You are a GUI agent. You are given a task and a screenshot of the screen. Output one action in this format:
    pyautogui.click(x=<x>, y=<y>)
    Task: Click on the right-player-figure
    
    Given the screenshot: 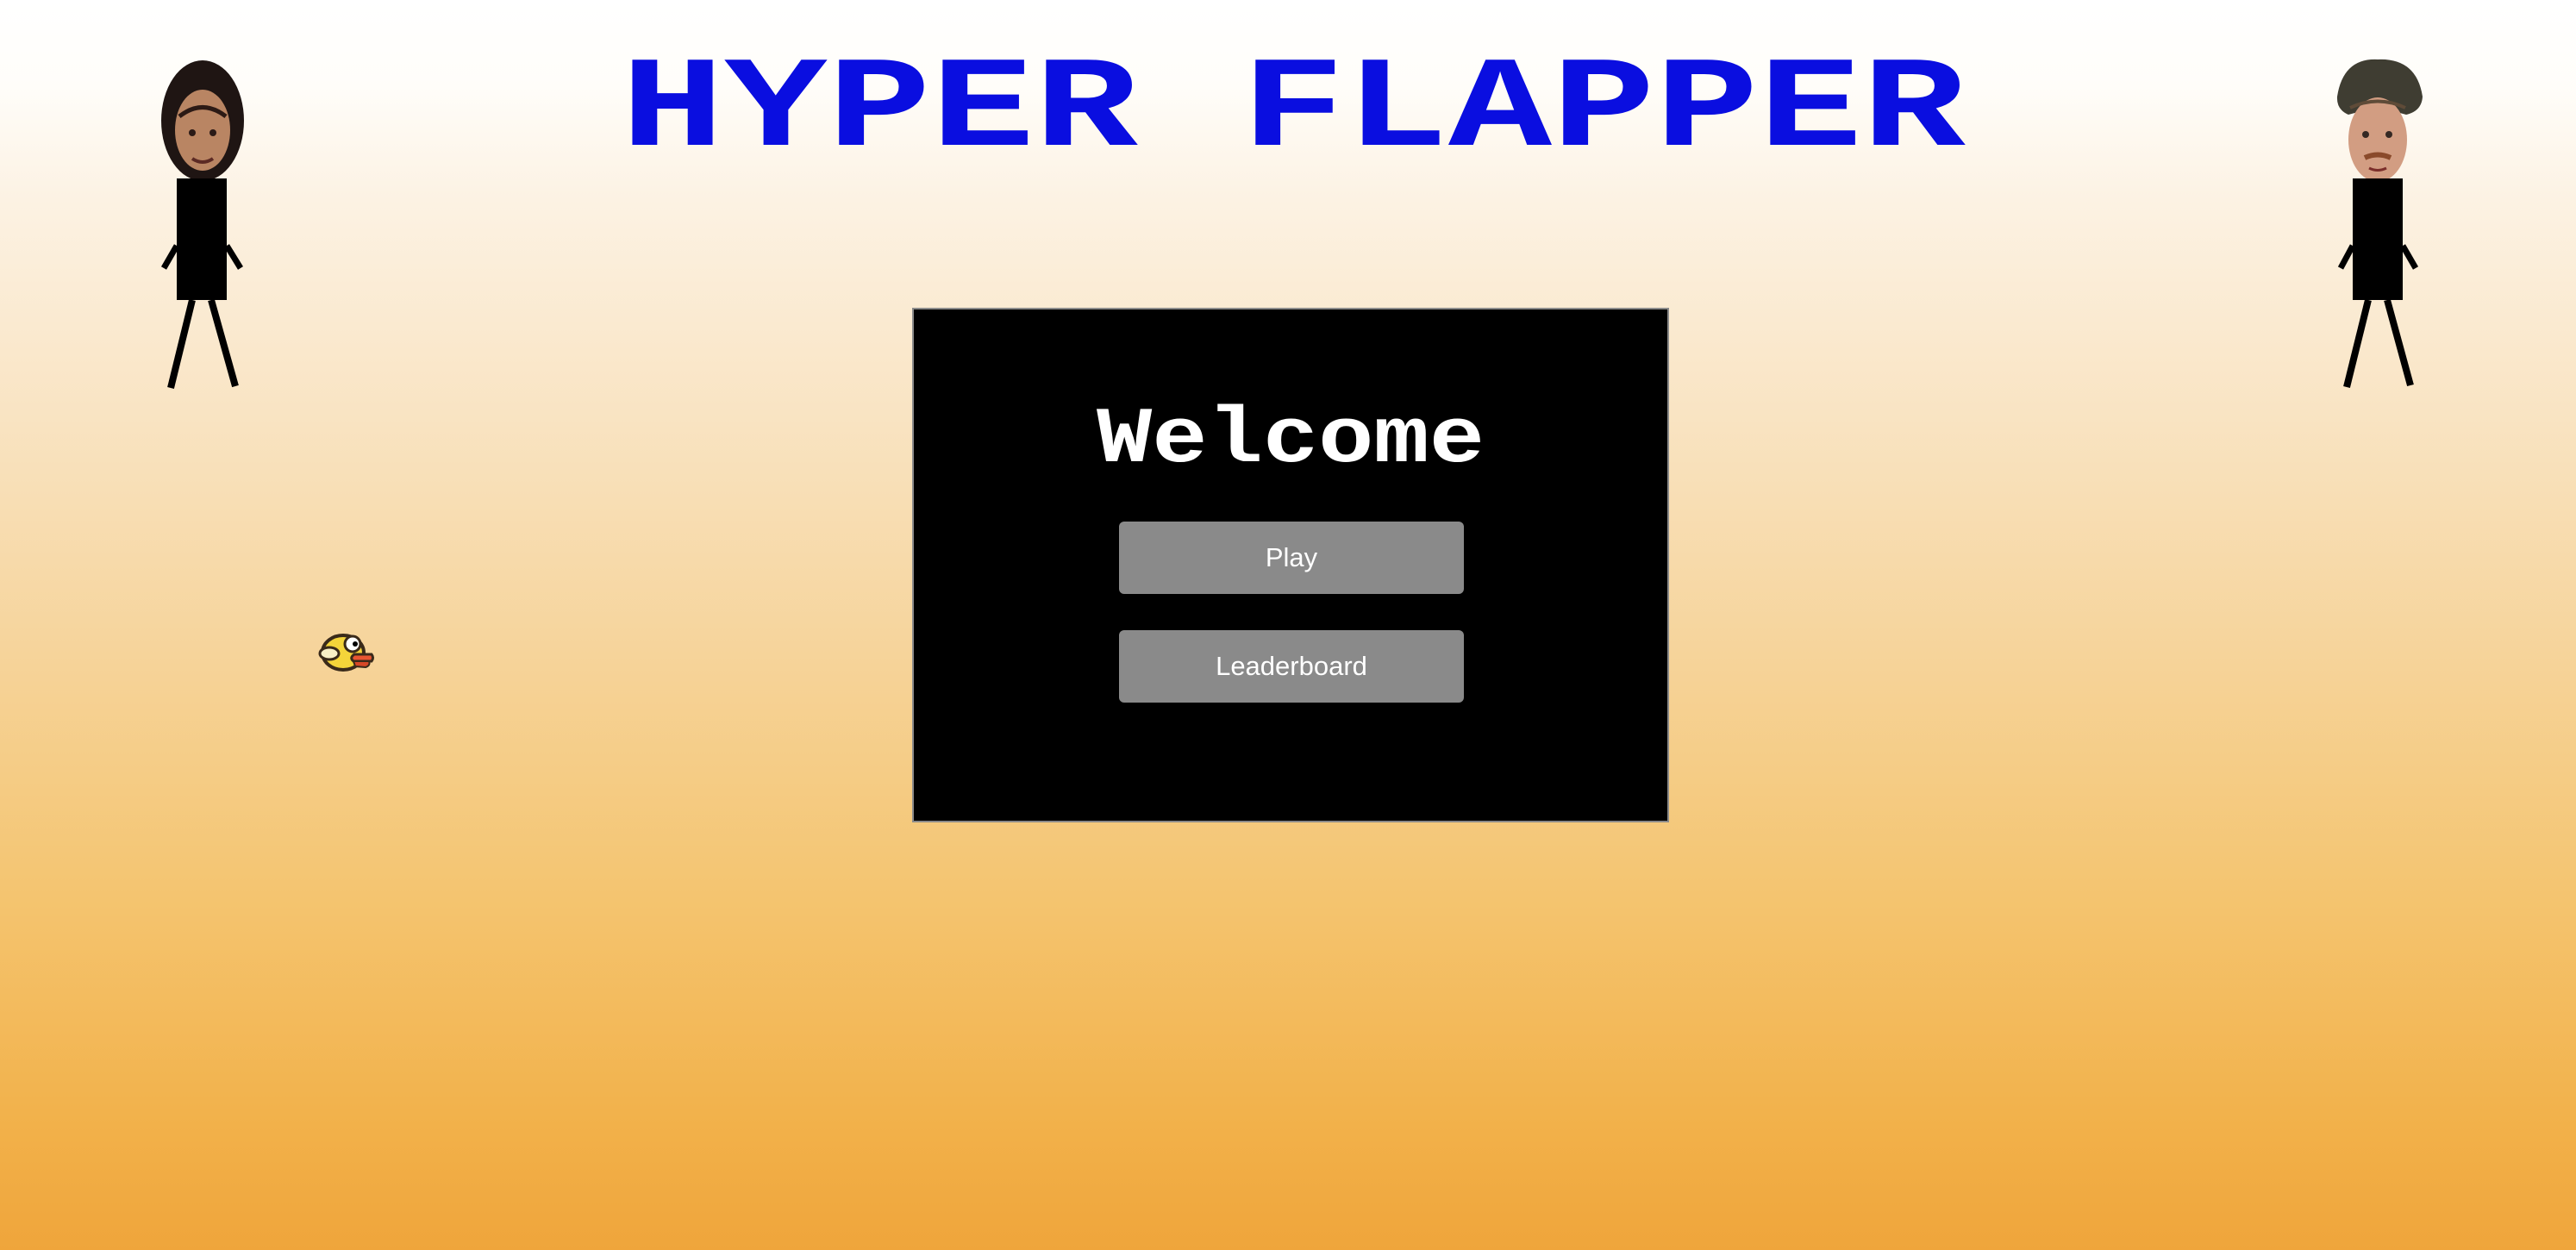 What is the action you would take?
    pyautogui.click(x=2377, y=219)
    